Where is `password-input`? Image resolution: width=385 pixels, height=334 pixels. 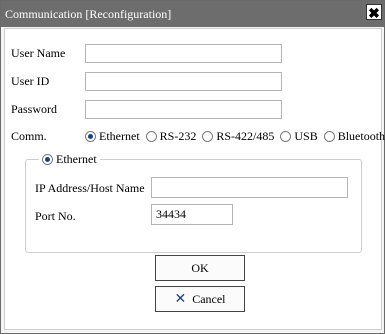 password-input is located at coordinates (183, 109).